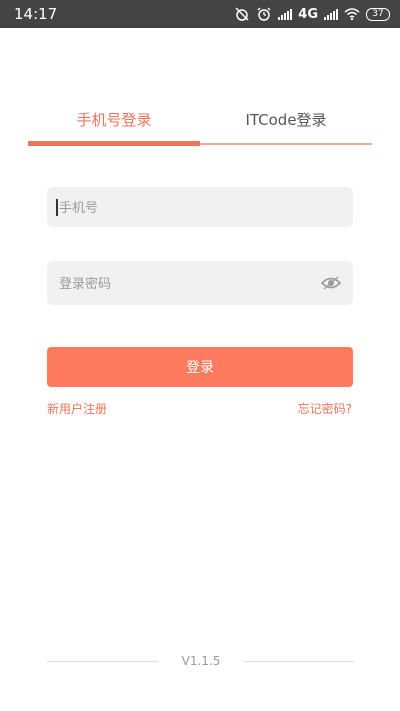 This screenshot has width=400, height=711. I want to click on eye-icon, so click(331, 283).